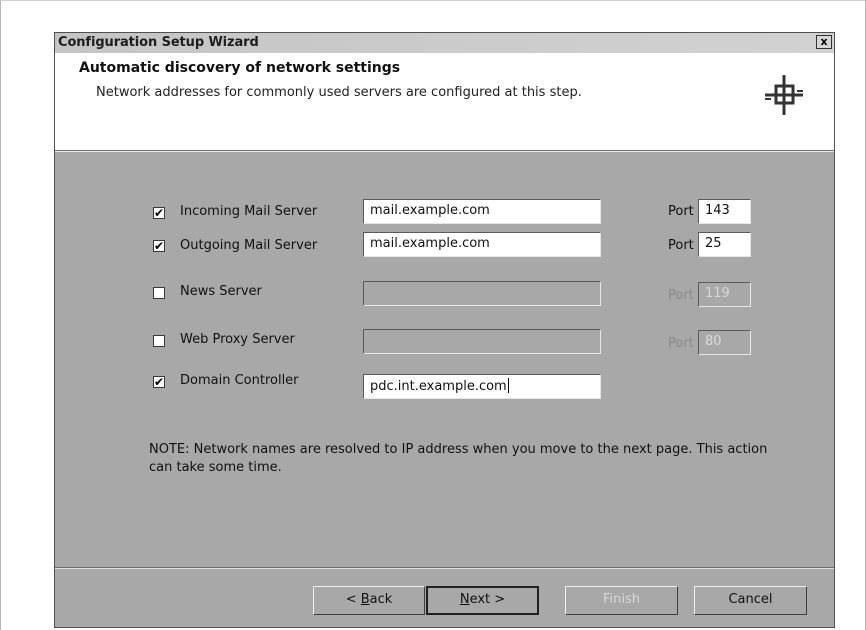 The width and height of the screenshot is (866, 630). What do you see at coordinates (724, 211) in the screenshot?
I see `incoming-mail-port-input: 143` at bounding box center [724, 211].